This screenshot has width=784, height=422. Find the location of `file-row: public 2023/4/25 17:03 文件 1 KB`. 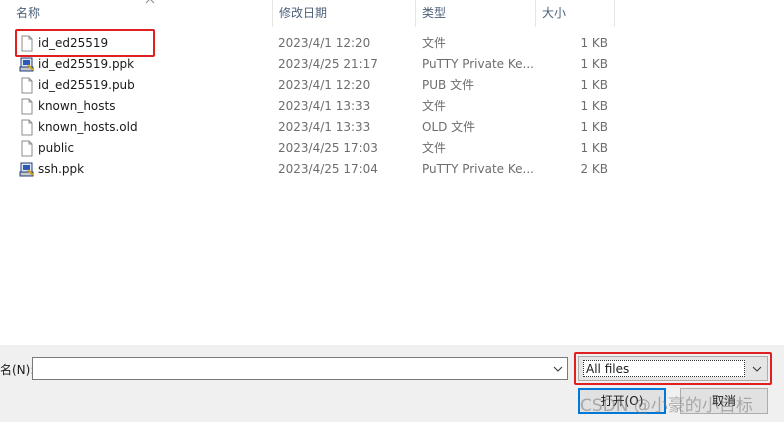

file-row: public 2023/4/25 17:03 文件 1 KB is located at coordinates (392, 148).